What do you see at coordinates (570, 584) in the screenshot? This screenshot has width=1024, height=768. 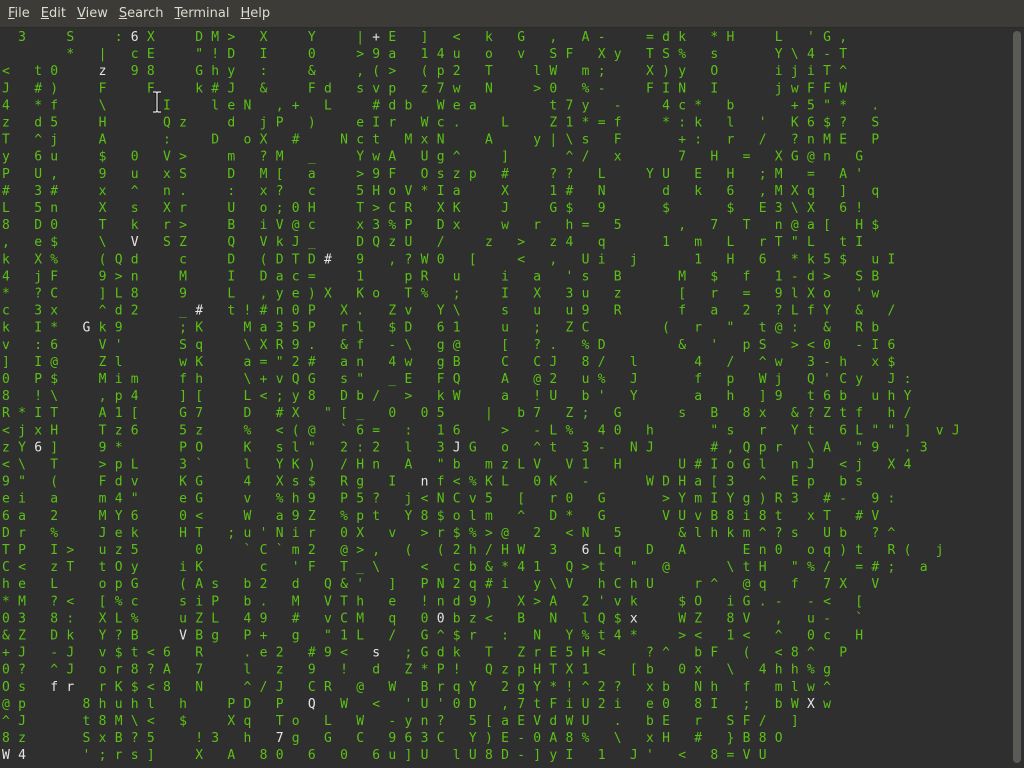 I see `rain-glyph: V` at bounding box center [570, 584].